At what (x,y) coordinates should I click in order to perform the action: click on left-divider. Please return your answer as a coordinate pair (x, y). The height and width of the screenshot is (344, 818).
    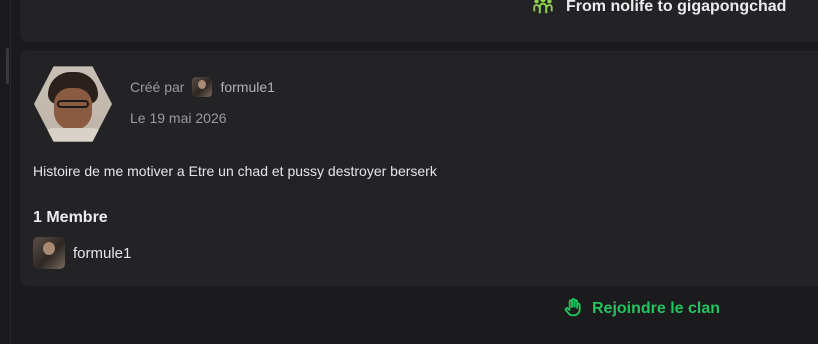
    Looking at the image, I should click on (10, 172).